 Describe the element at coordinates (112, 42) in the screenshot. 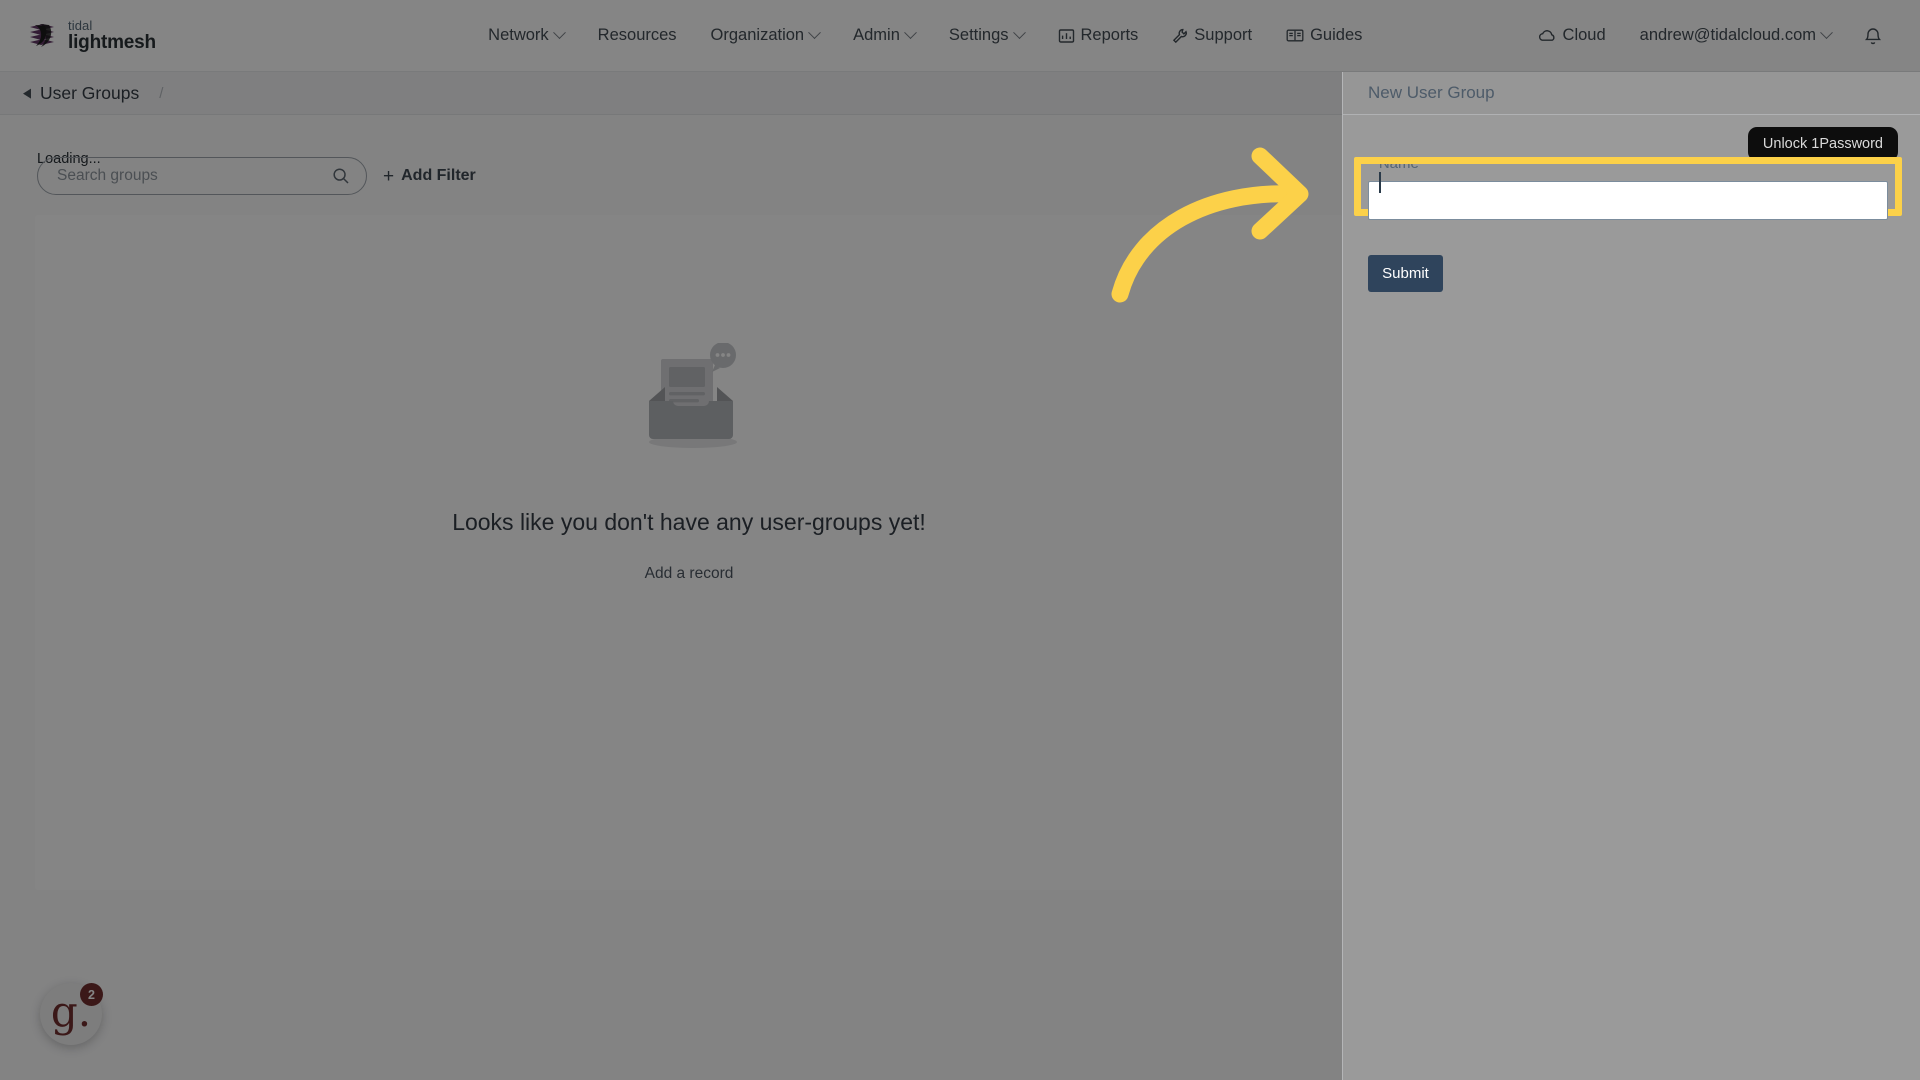

I see `brand-name-bottom: lightmesh` at that location.